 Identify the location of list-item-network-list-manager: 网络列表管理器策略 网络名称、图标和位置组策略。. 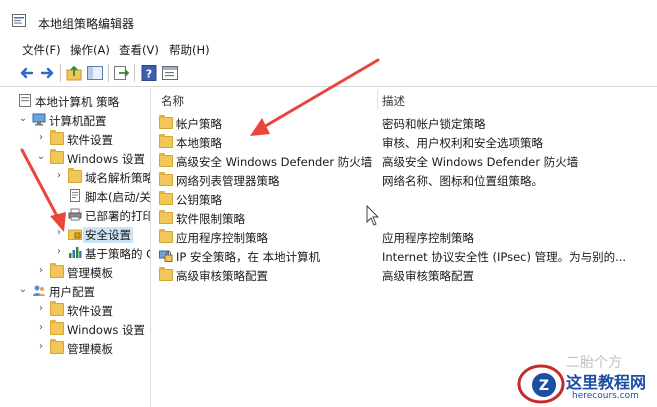
(405, 180).